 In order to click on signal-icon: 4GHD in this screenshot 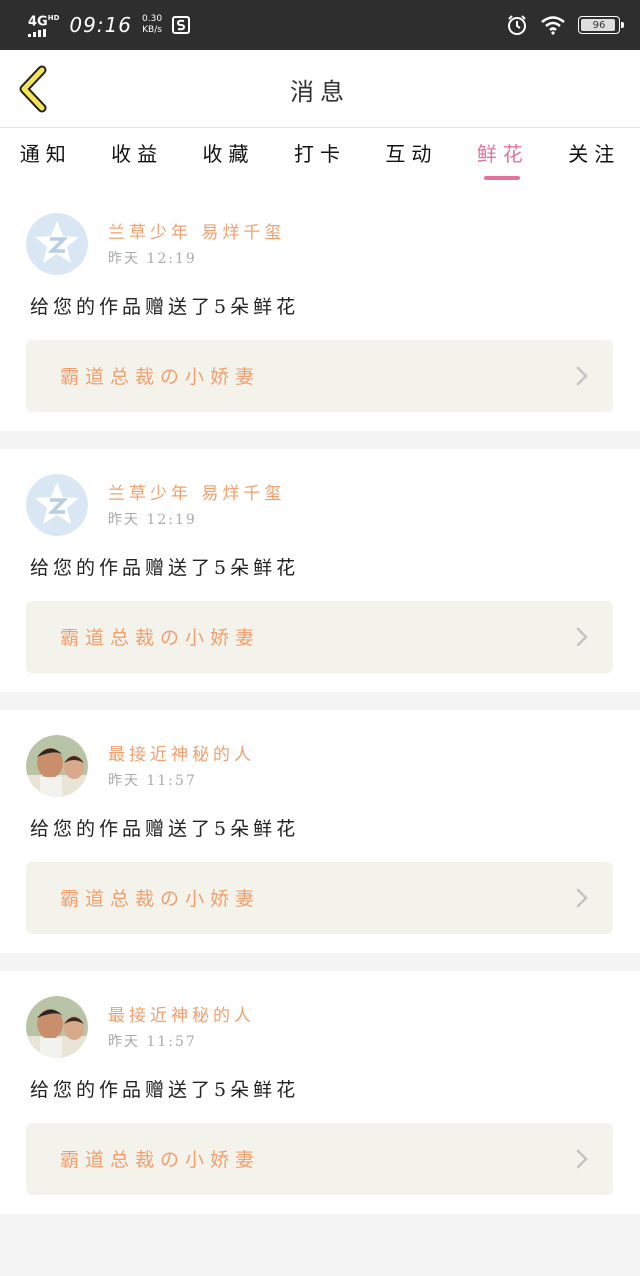, I will do `click(44, 25)`.